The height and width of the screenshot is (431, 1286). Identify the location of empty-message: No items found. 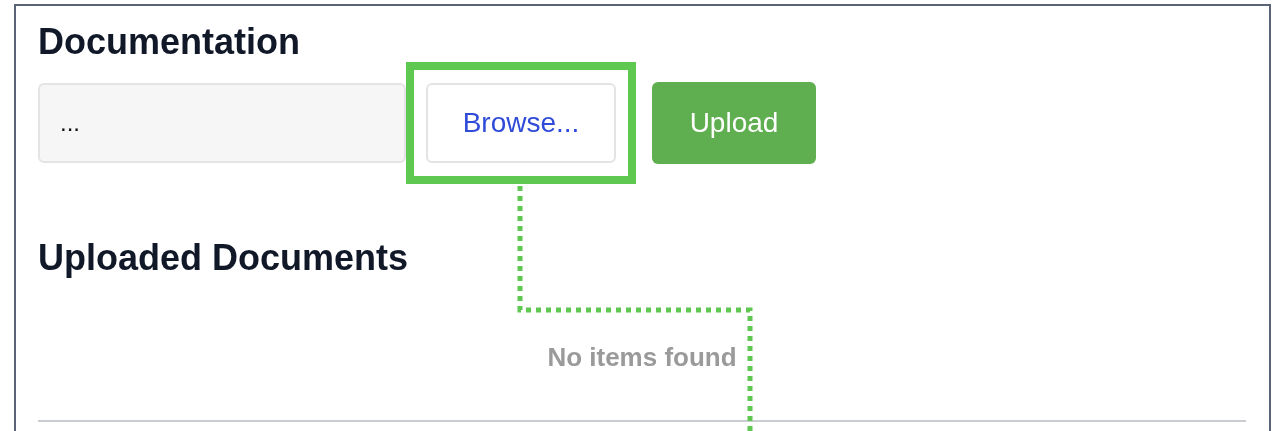
(642, 357).